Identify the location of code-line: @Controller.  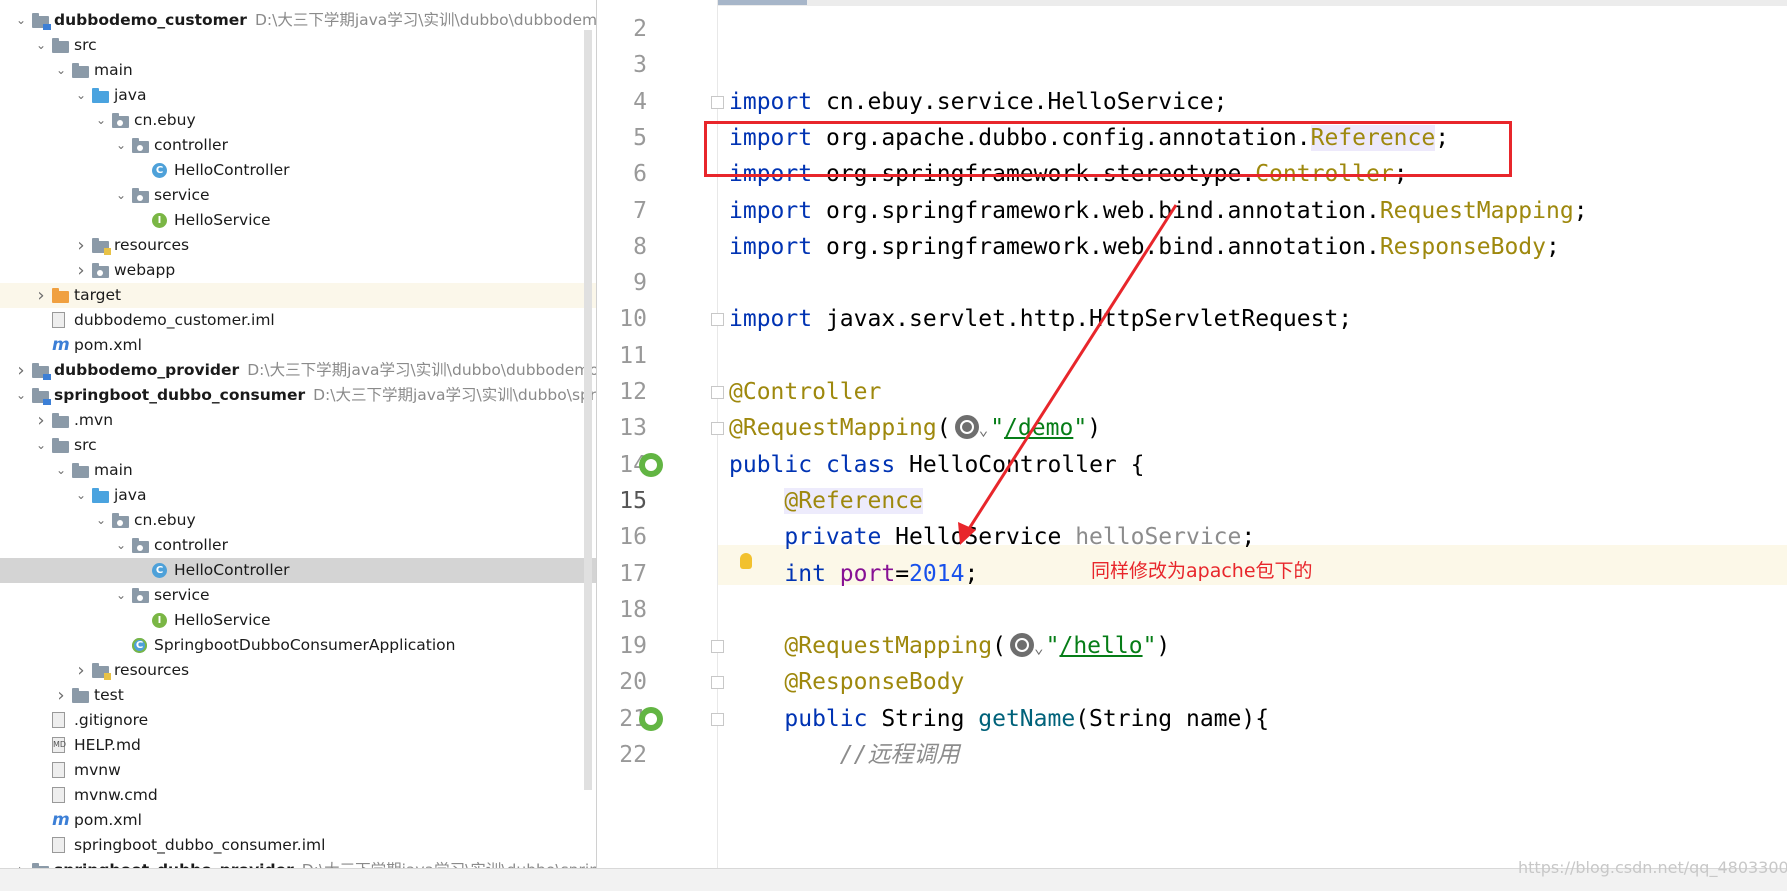
(805, 392).